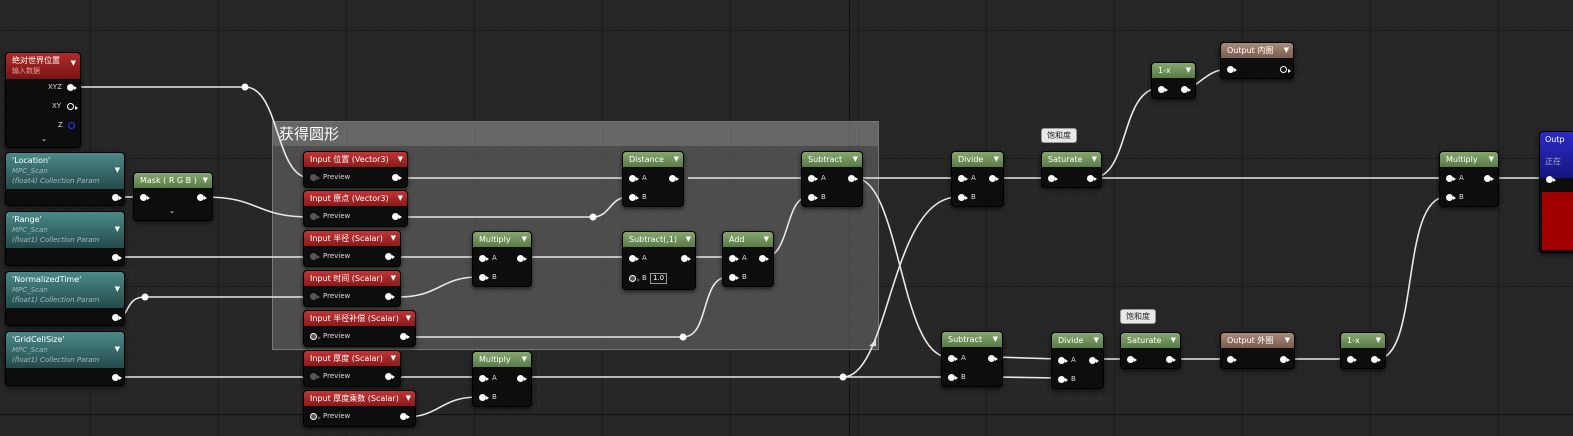  I want to click on partial-output-node: Outp 正在, so click(1556, 192).